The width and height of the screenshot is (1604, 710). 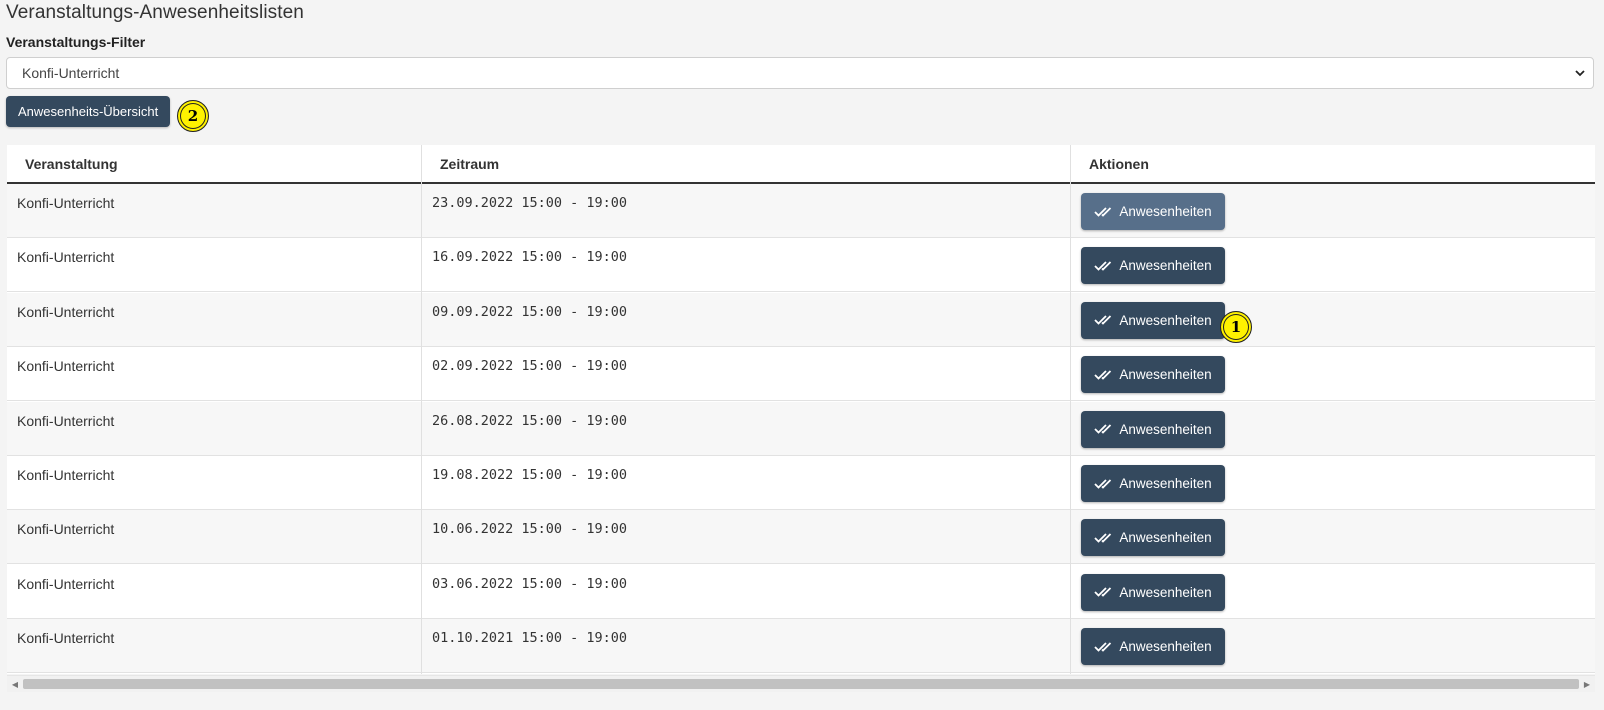 What do you see at coordinates (1236, 327) in the screenshot?
I see `annotation-marker-1: 1` at bounding box center [1236, 327].